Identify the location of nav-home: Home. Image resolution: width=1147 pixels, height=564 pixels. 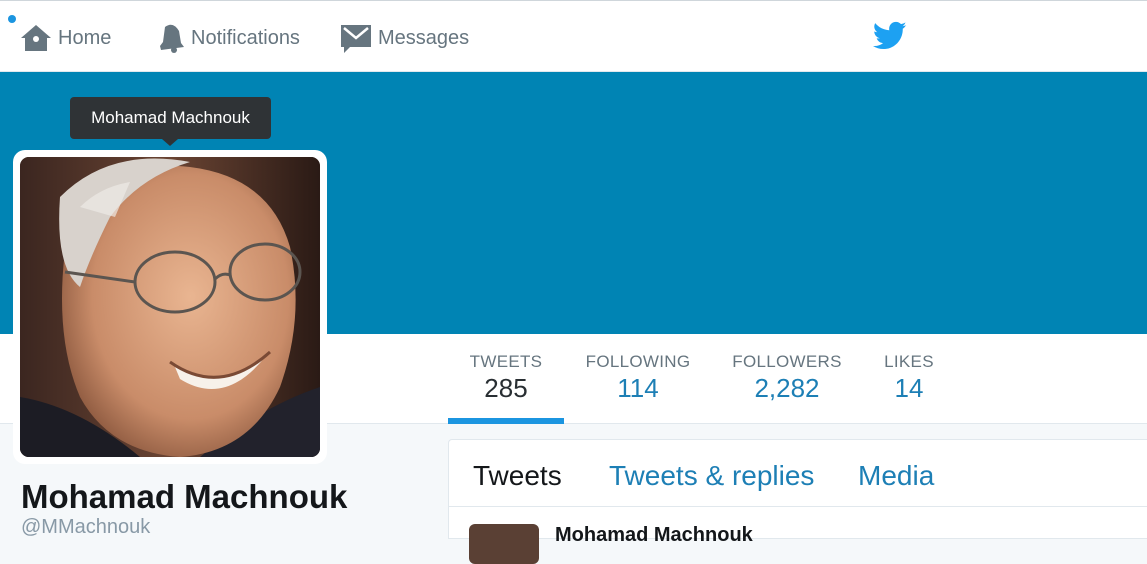
(65, 38).